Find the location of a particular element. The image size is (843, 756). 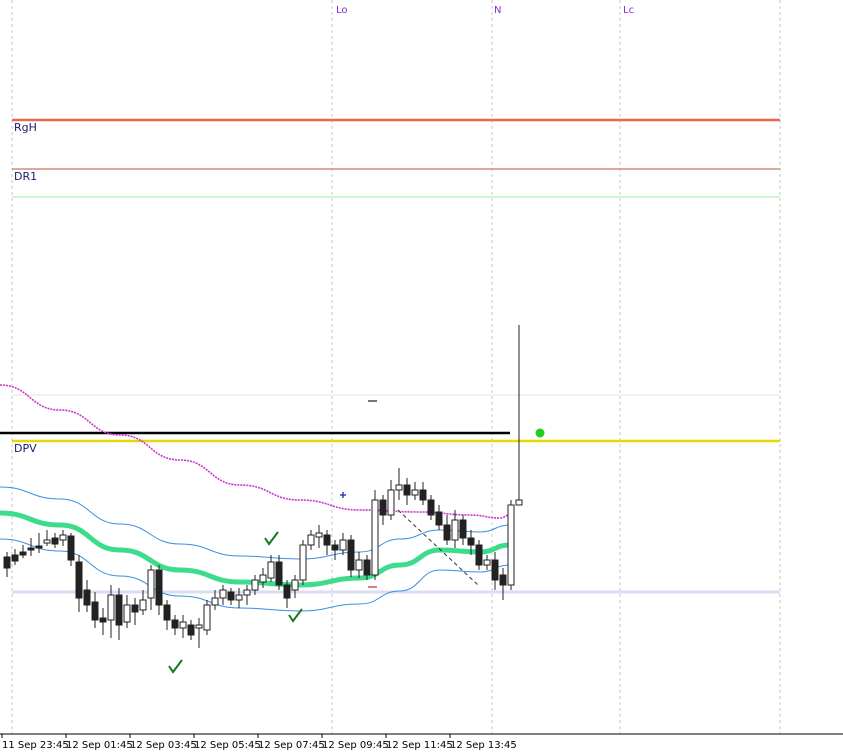

level-label-rgh: RgH is located at coordinates (25, 127).